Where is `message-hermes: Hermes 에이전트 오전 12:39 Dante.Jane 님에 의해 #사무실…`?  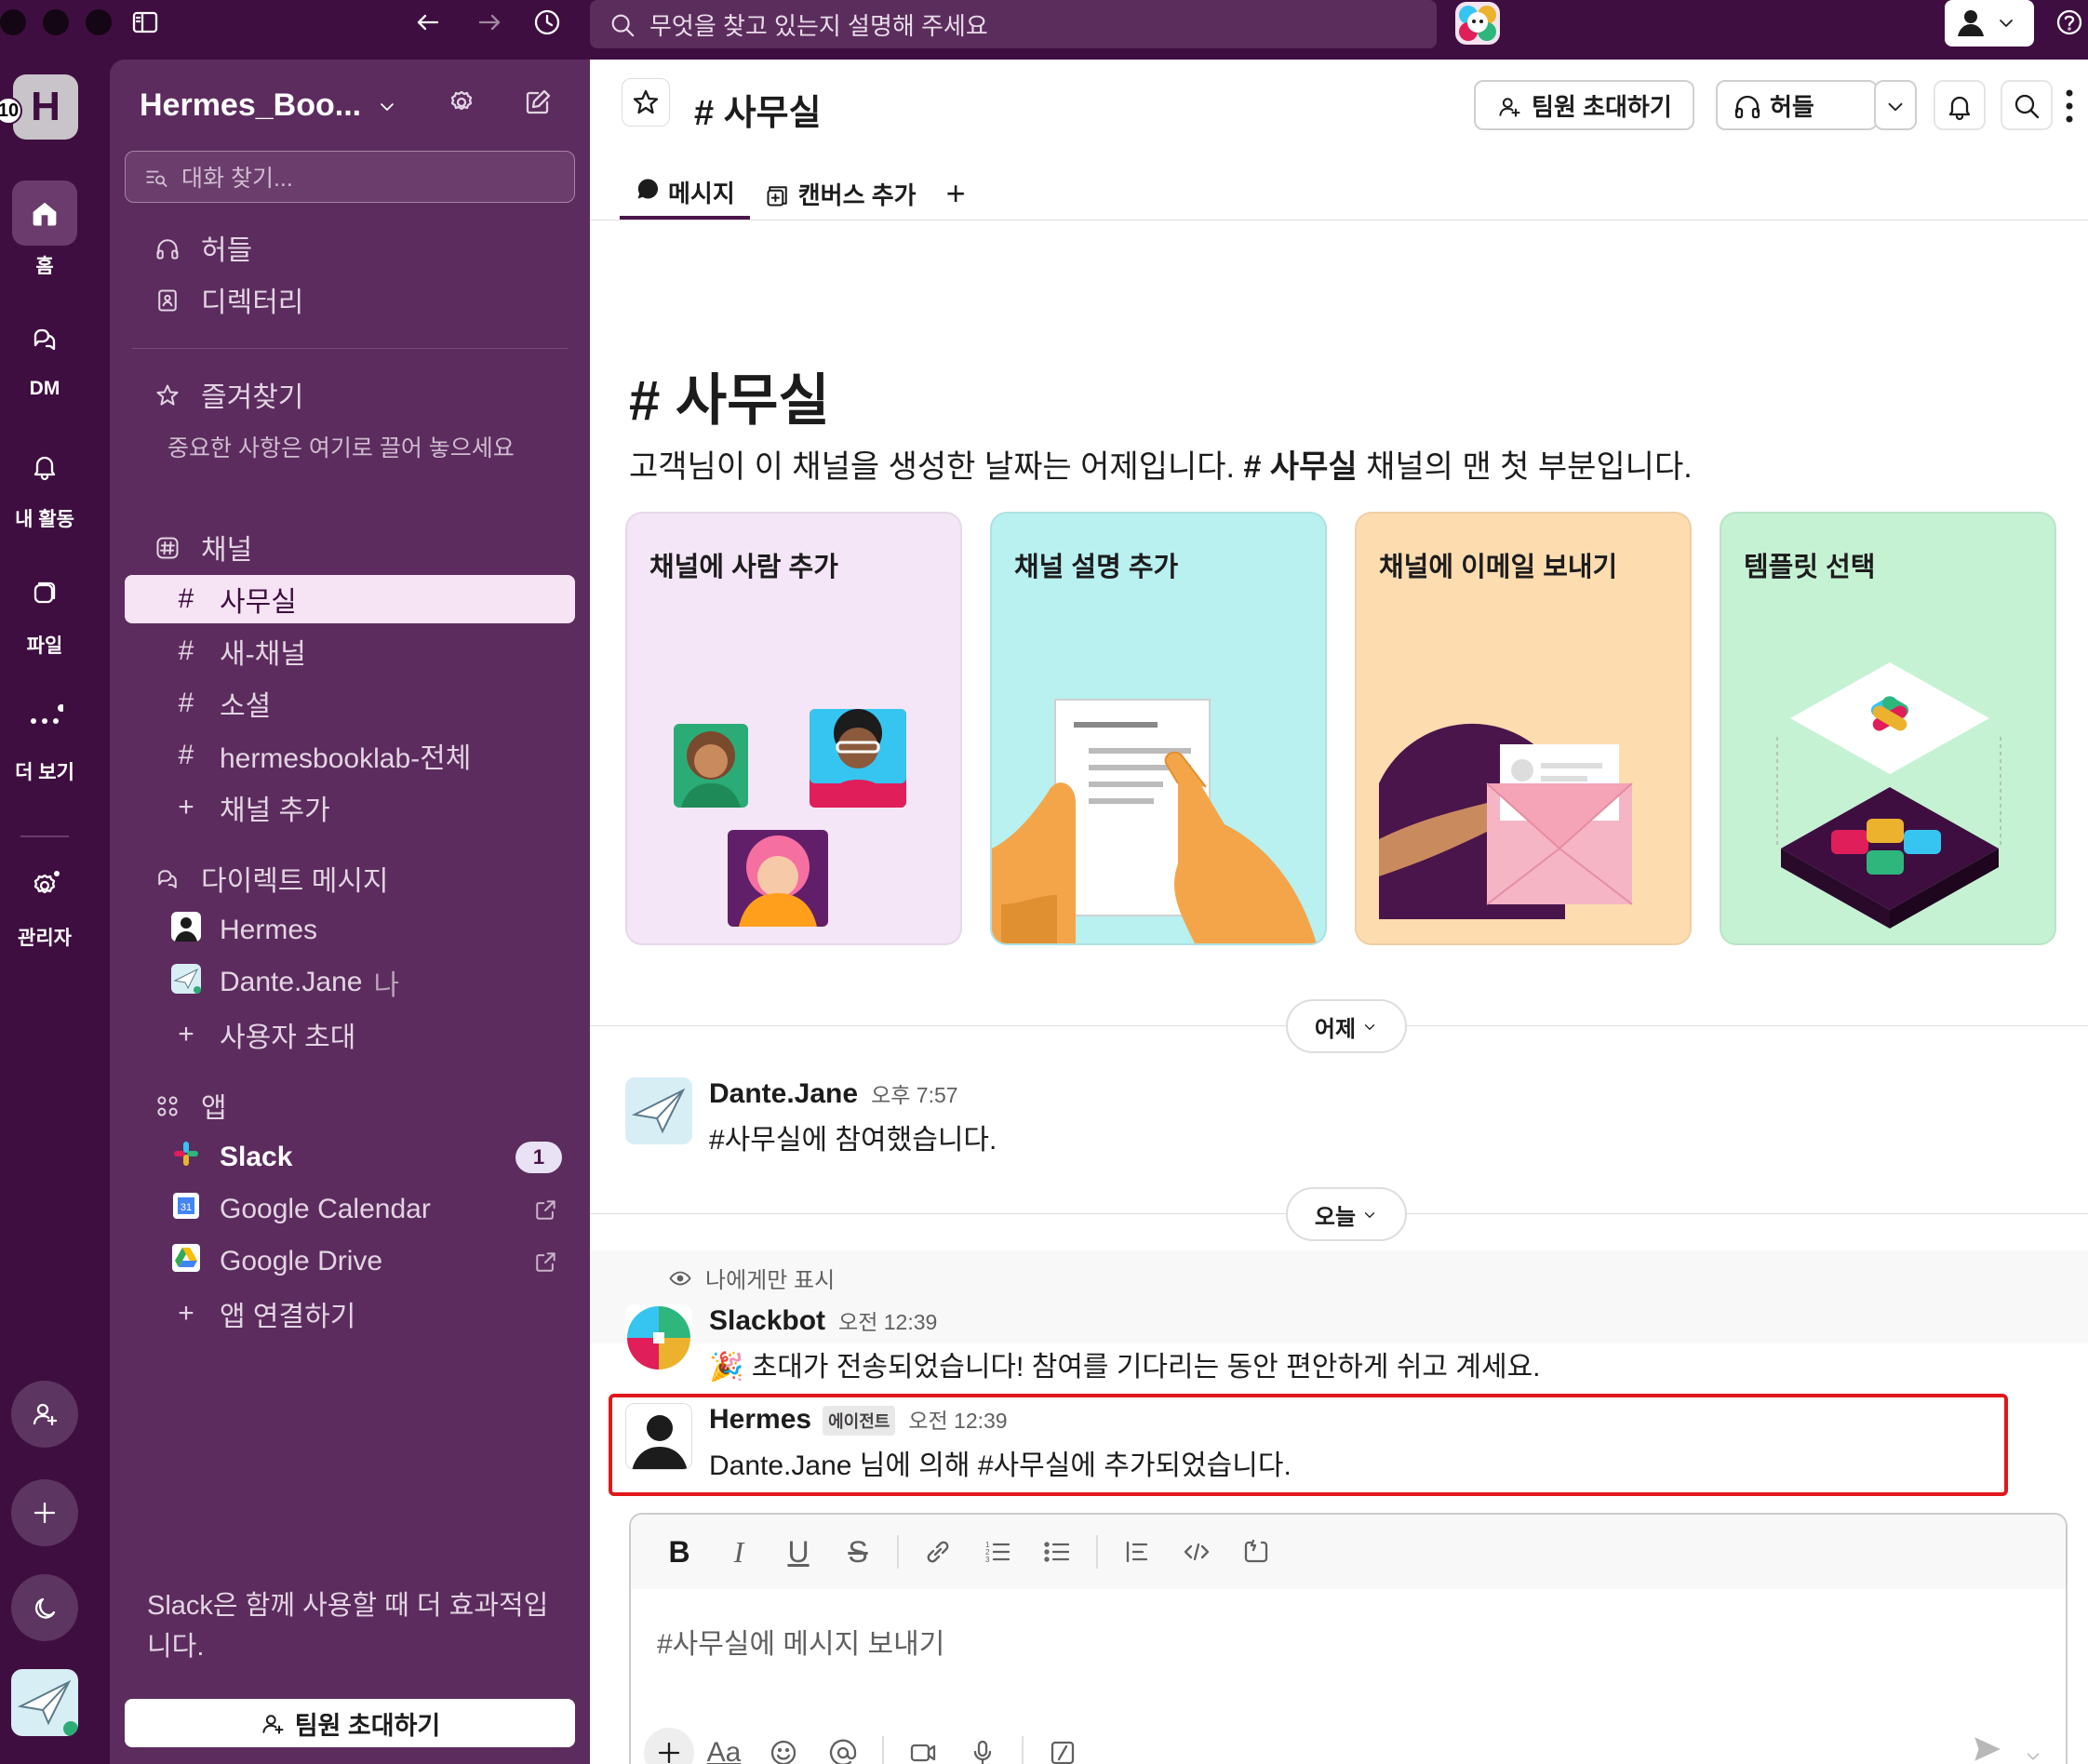
message-hermes: Hermes 에이전트 오전 12:39 Dante.Jane 님에 의해 #사무실… is located at coordinates (1323, 1442).